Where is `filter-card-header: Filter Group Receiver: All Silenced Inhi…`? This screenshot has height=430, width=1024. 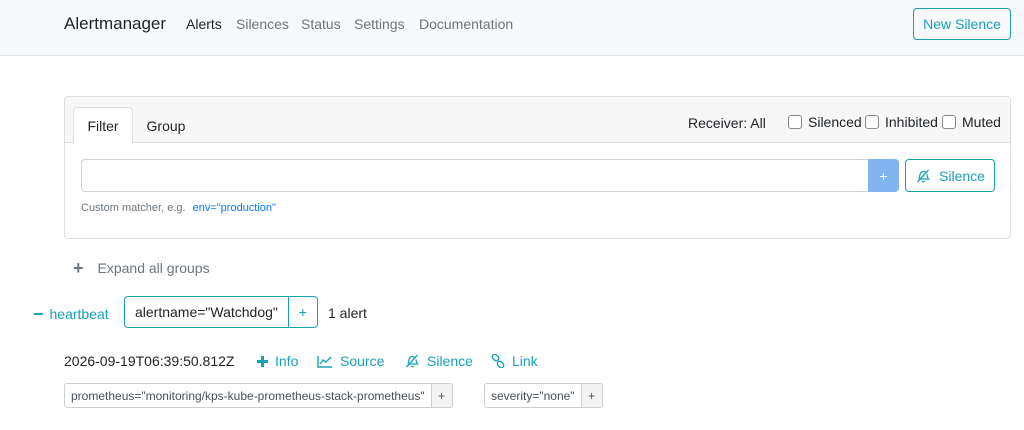 filter-card-header: Filter Group Receiver: All Silenced Inhi… is located at coordinates (537, 120).